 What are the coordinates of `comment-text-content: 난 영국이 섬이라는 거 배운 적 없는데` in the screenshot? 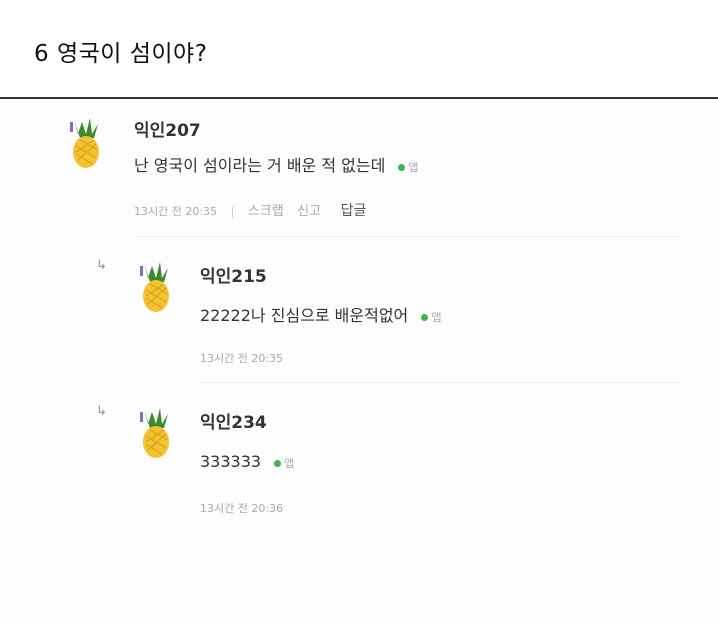 It's located at (260, 165).